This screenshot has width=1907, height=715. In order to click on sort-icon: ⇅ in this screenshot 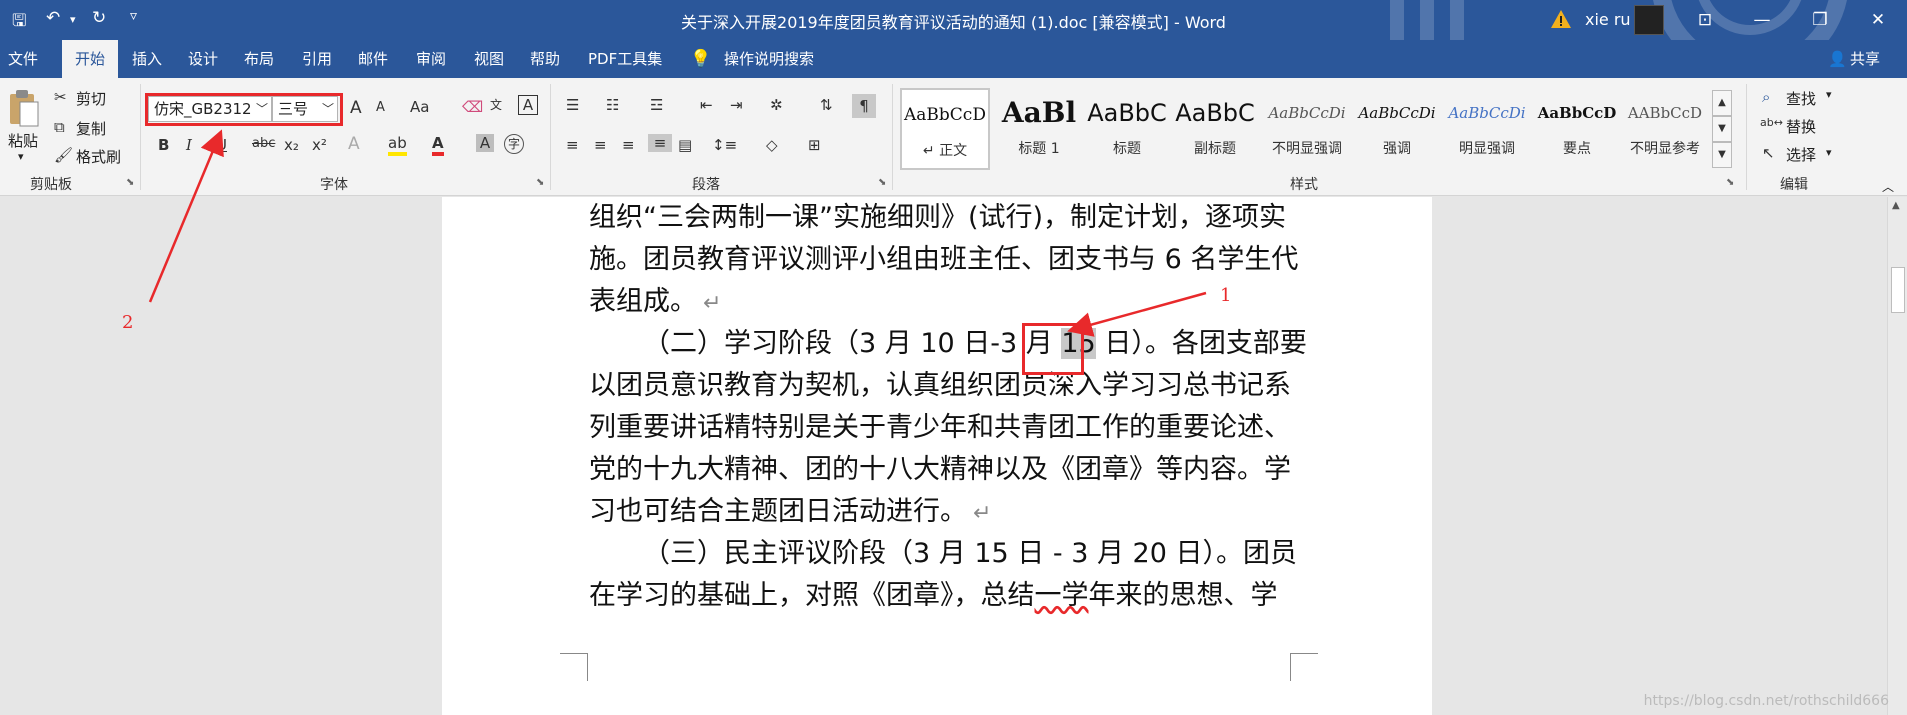, I will do `click(826, 105)`.